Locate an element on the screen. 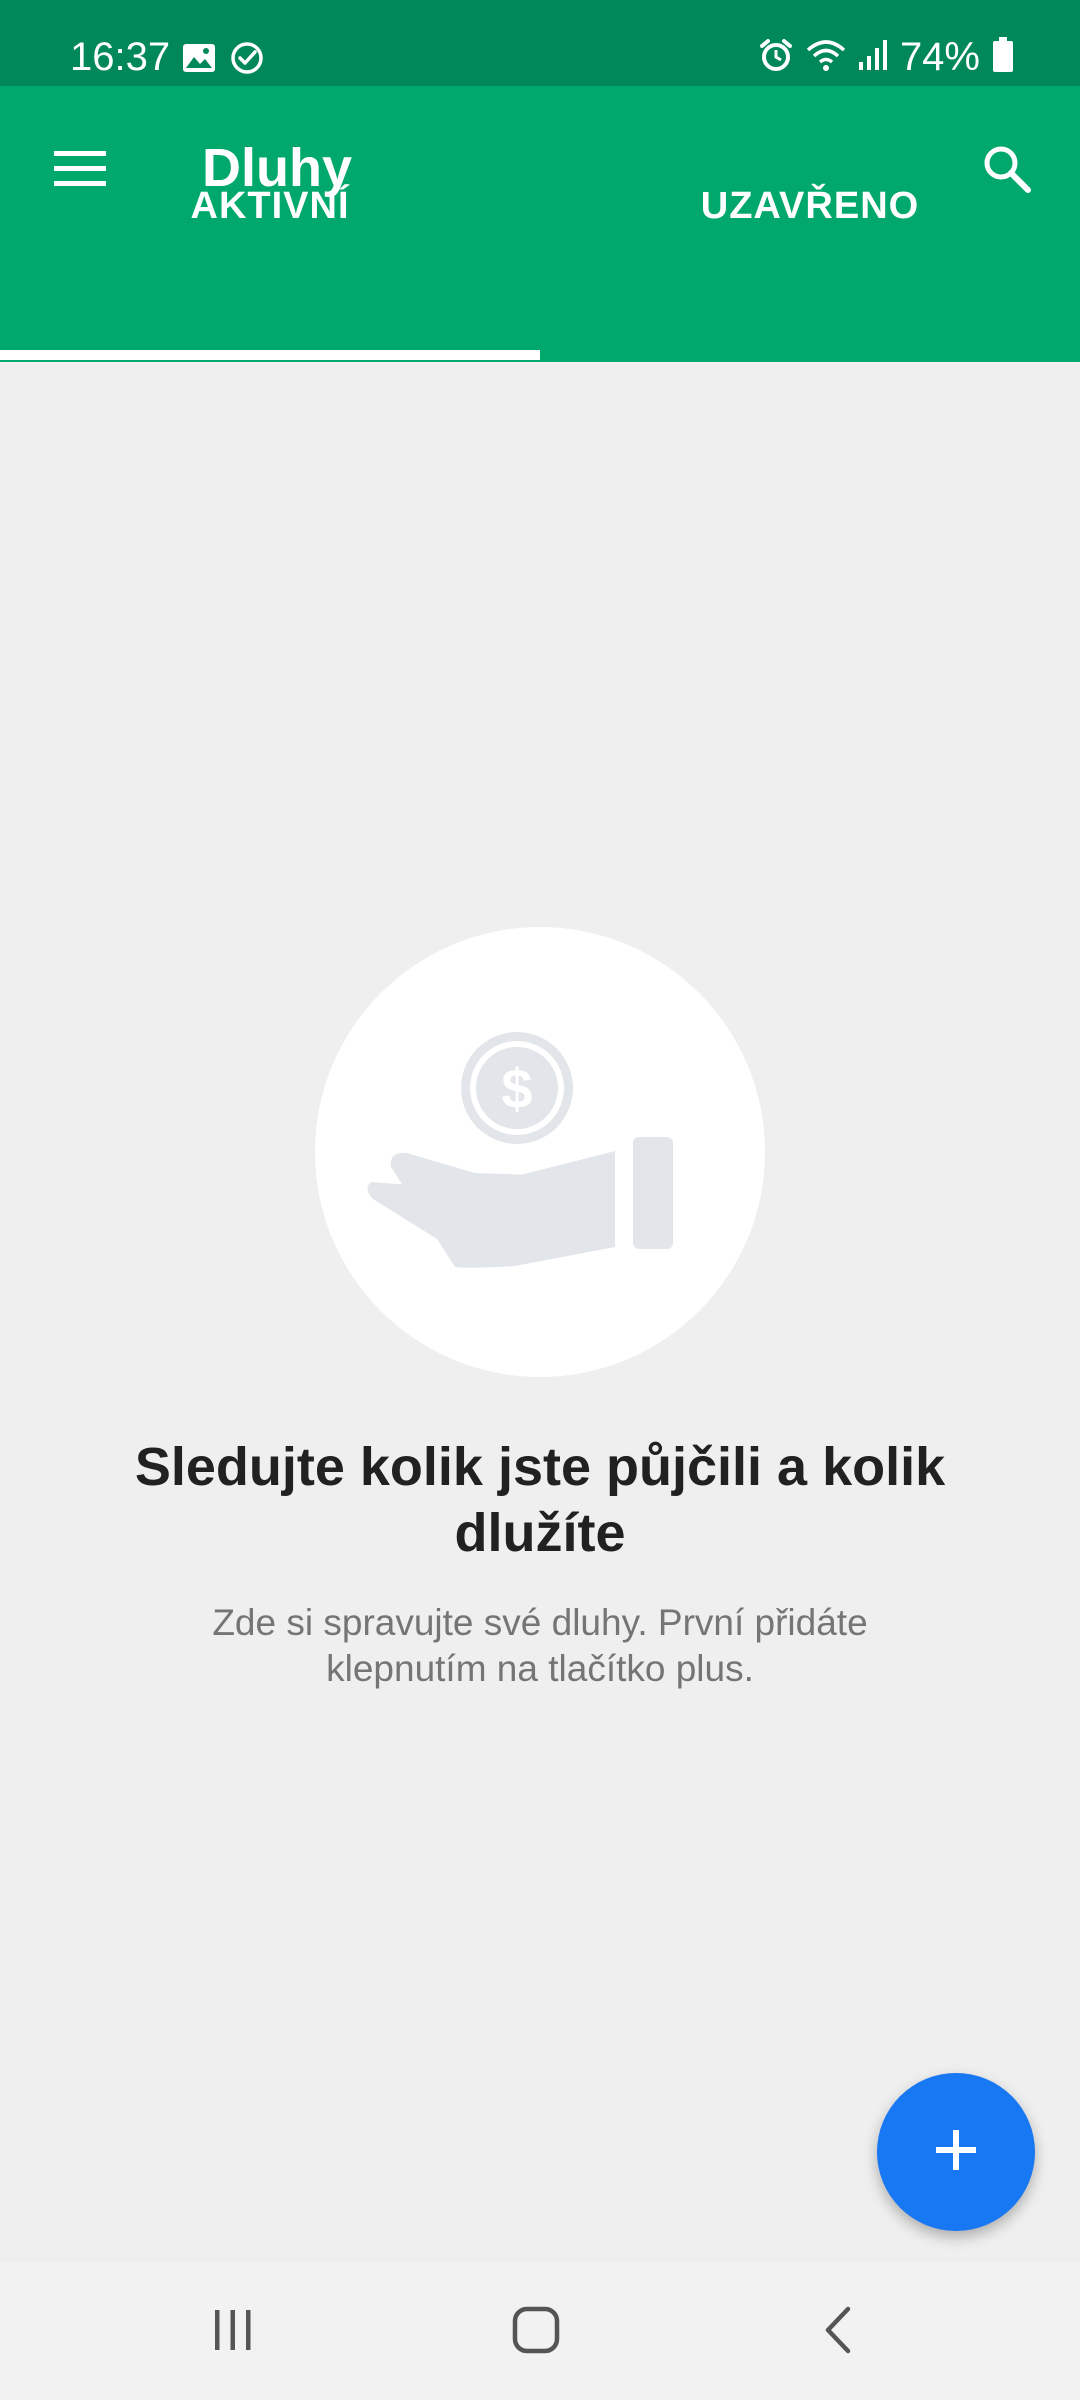 The height and width of the screenshot is (2400, 1080). add-debt-button is located at coordinates (956, 2152).